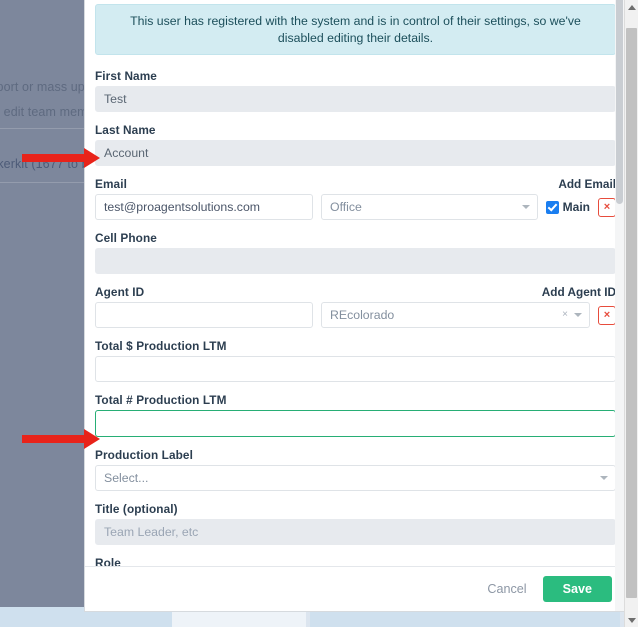 Image resolution: width=638 pixels, height=627 pixels. What do you see at coordinates (204, 207) in the screenshot?
I see `email-input` at bounding box center [204, 207].